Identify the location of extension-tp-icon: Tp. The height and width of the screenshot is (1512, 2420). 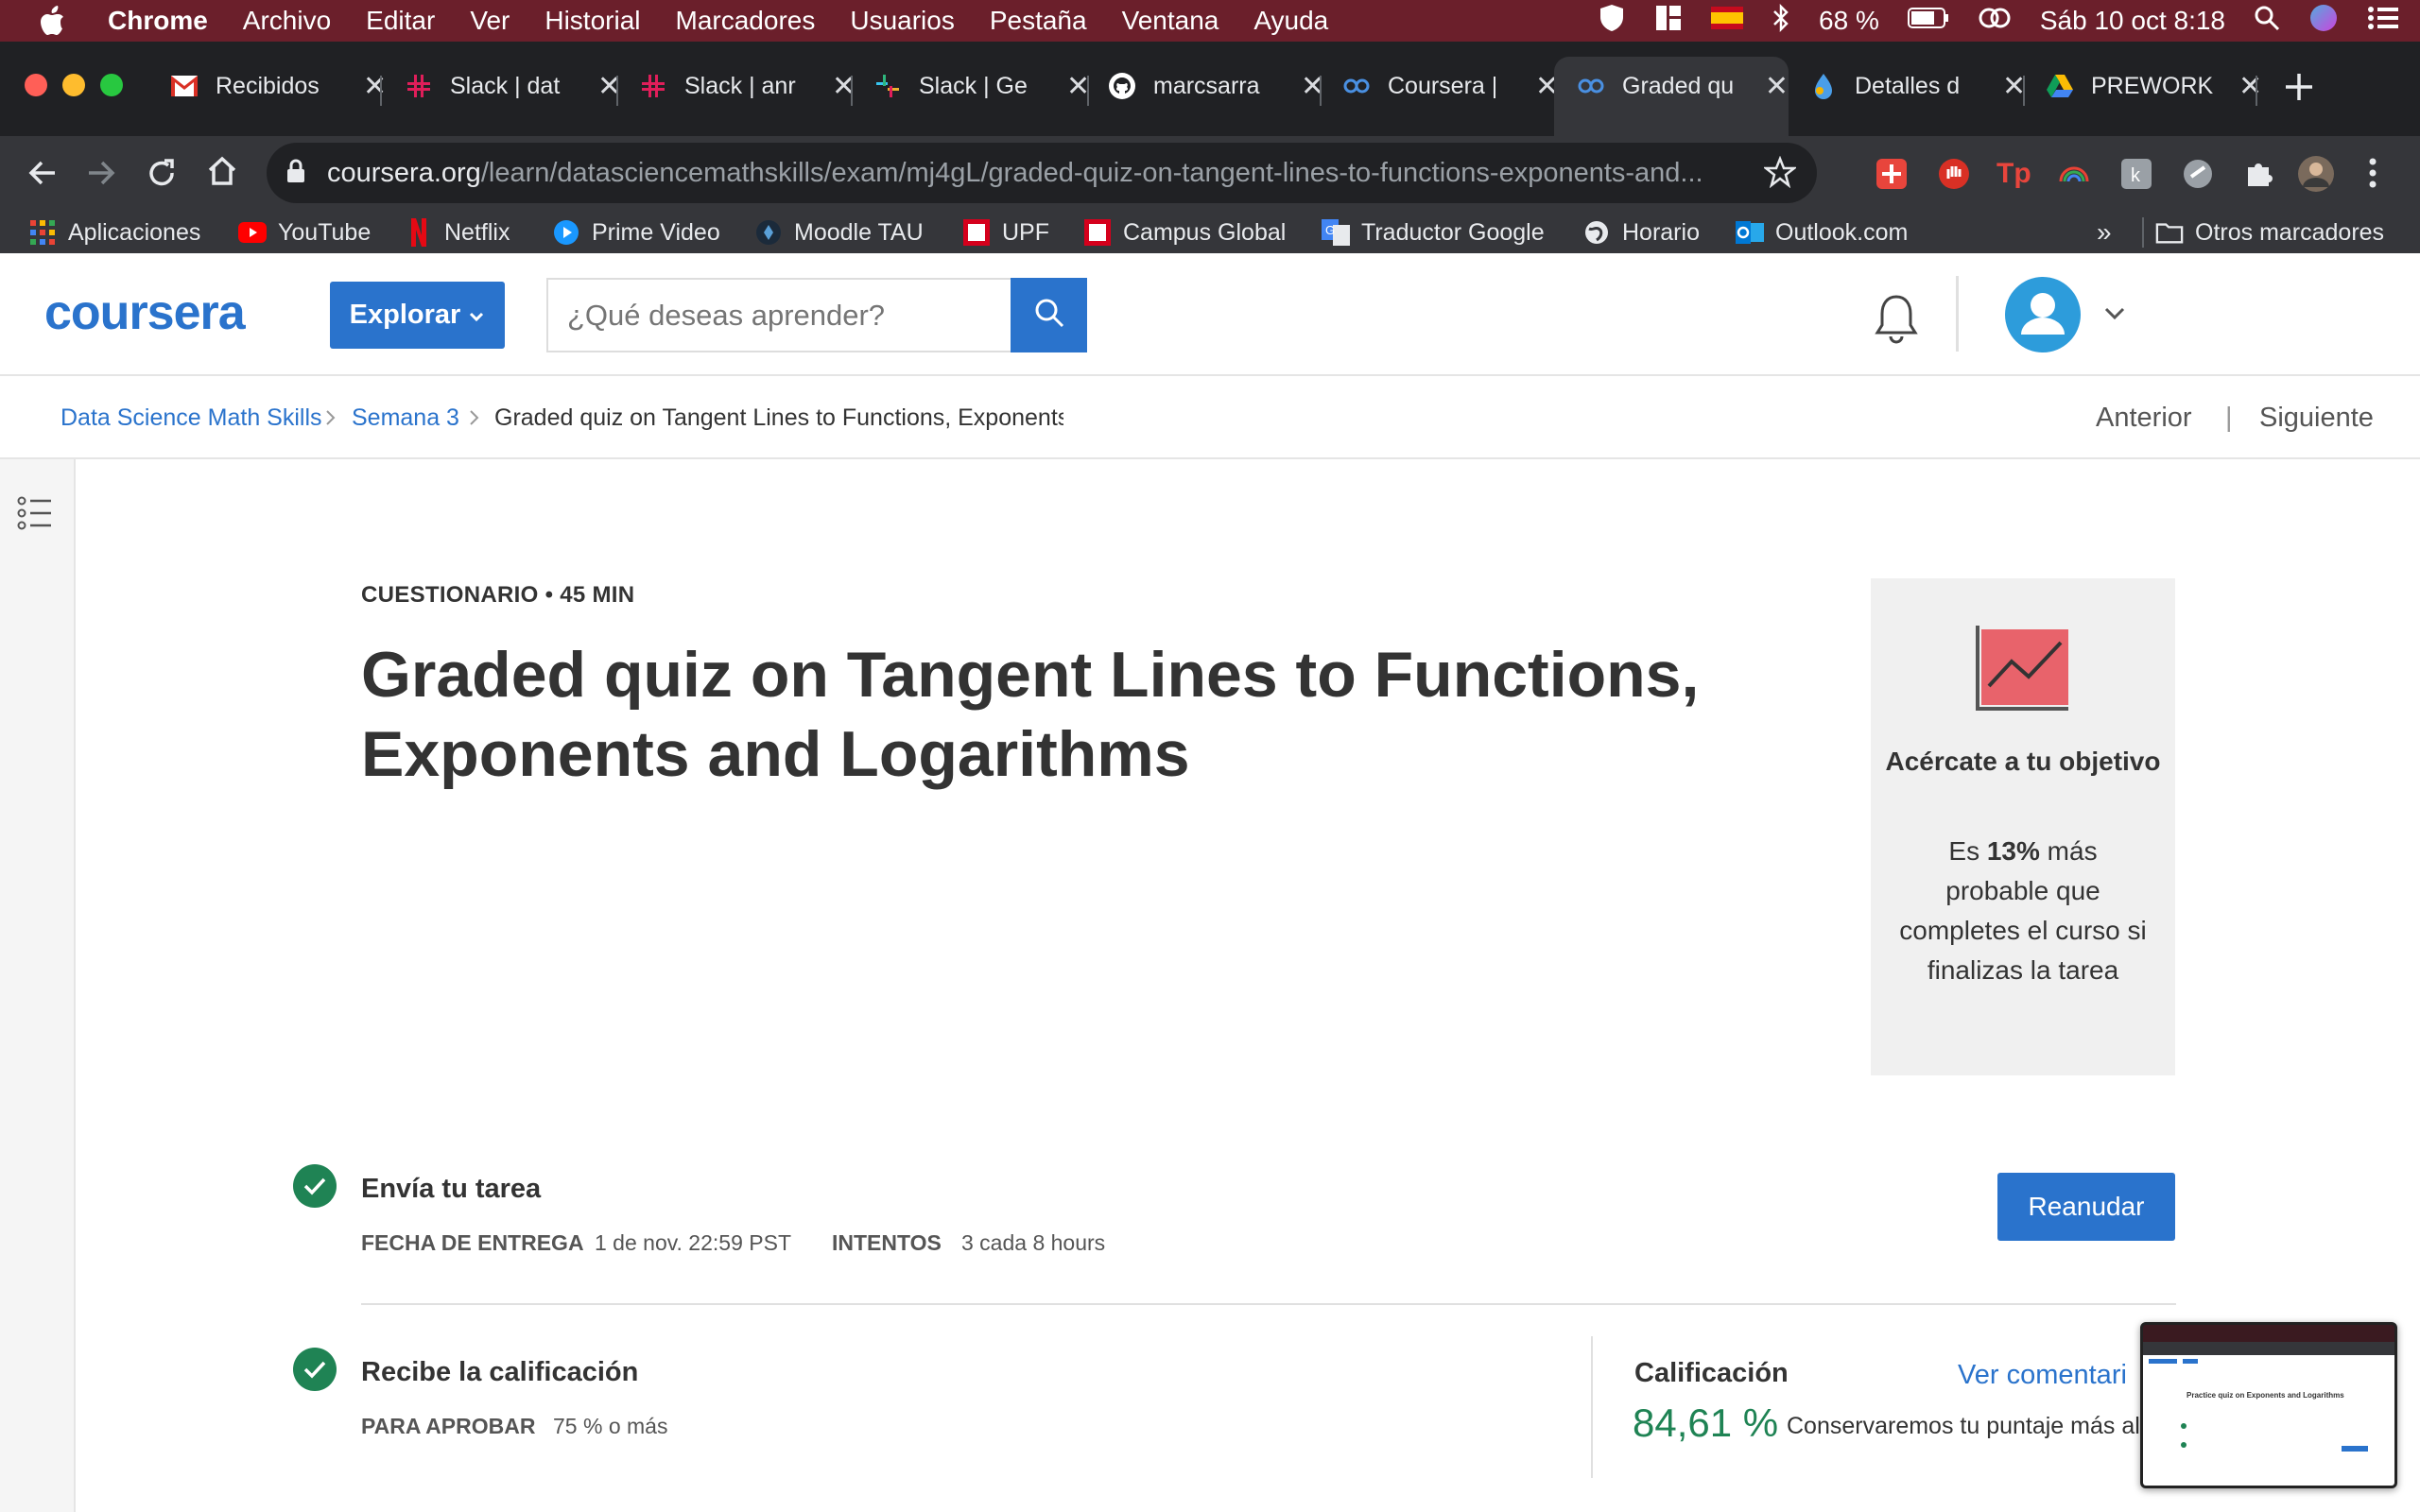
(2014, 174).